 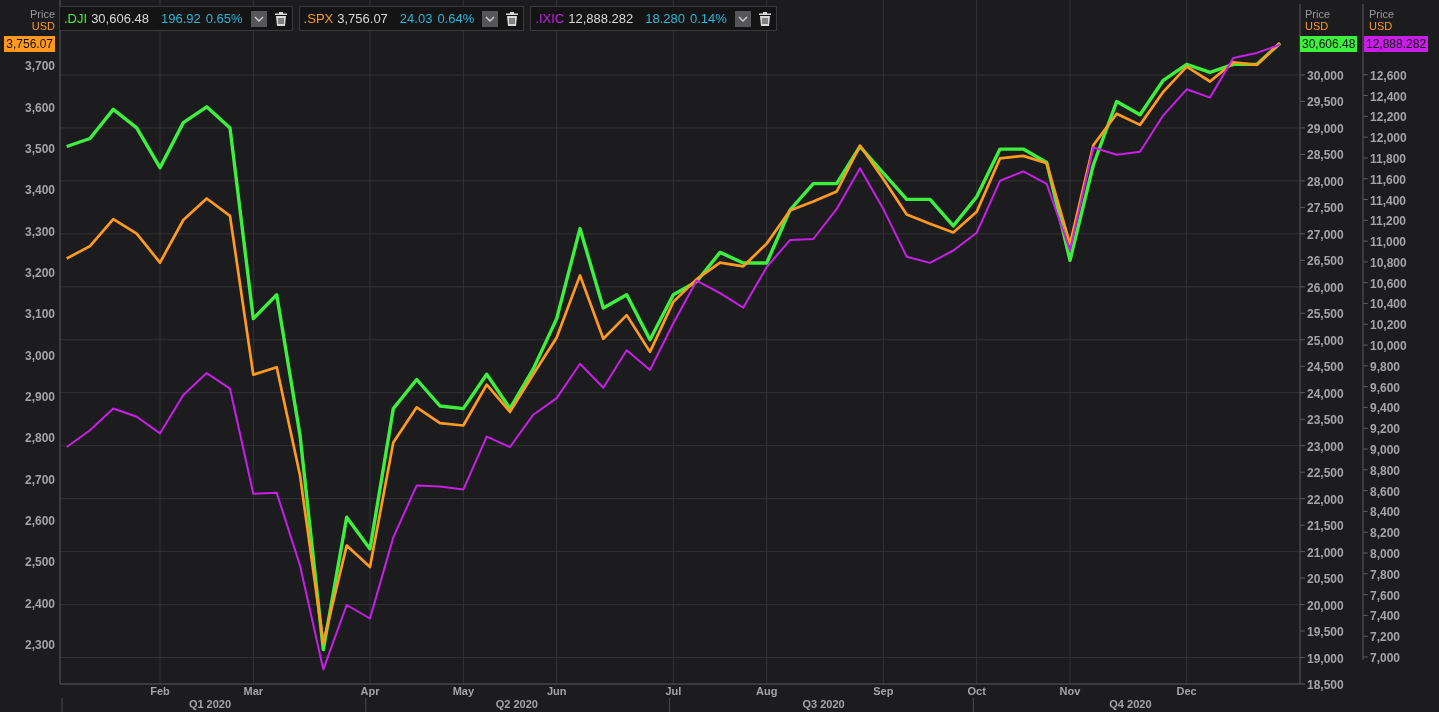 What do you see at coordinates (39, 397) in the screenshot?
I see `axis-tick-label: 2,900` at bounding box center [39, 397].